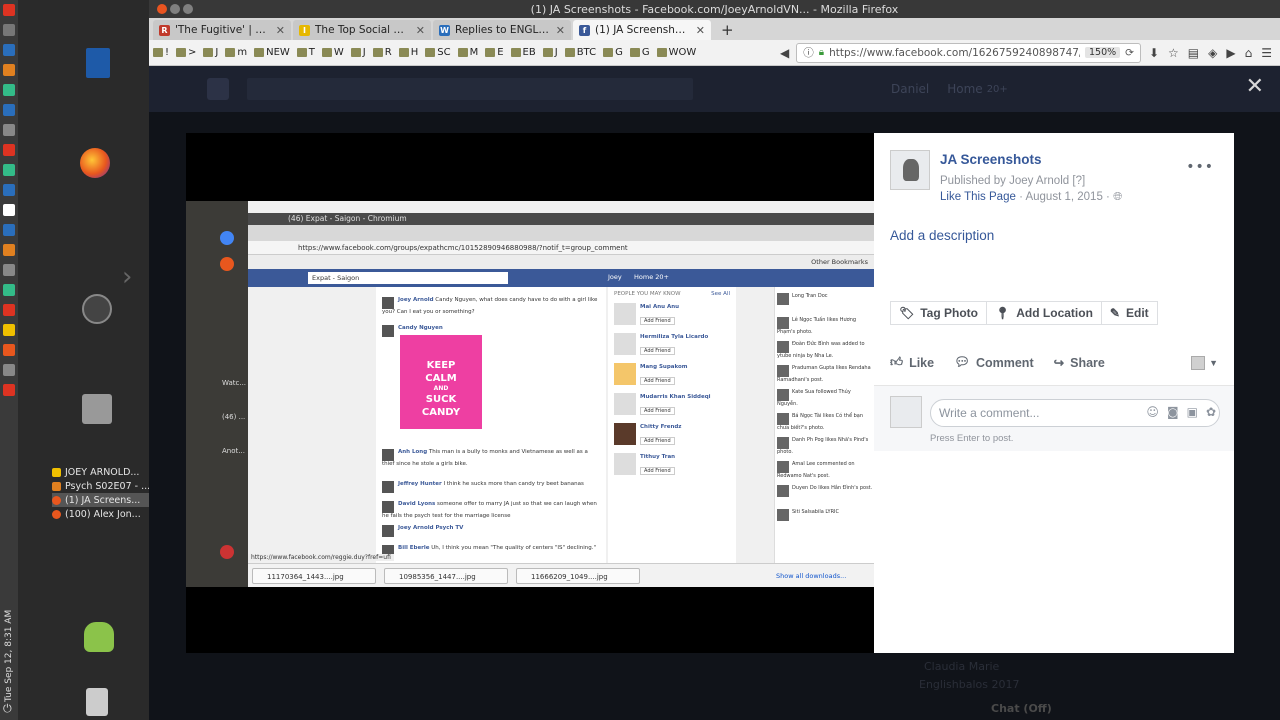 This screenshot has height=720, width=1280. I want to click on minimize-window-button, so click(175, 9).